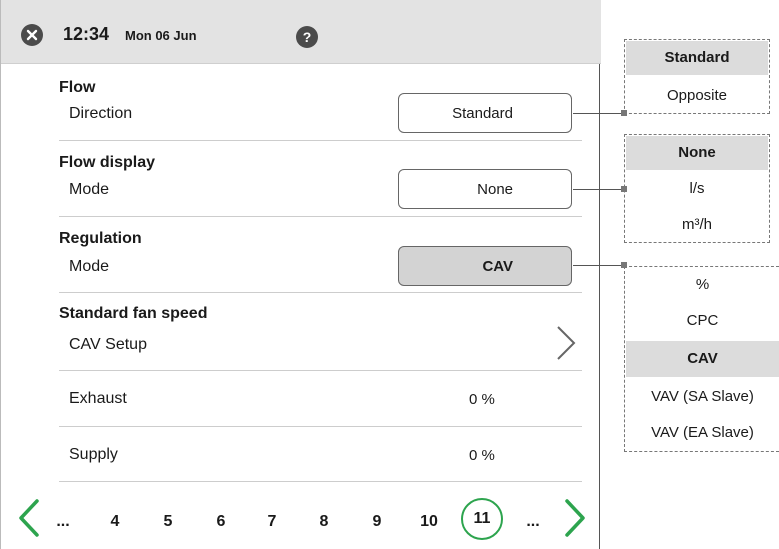  I want to click on regulation-mode-dropdown: CAV, so click(485, 266).